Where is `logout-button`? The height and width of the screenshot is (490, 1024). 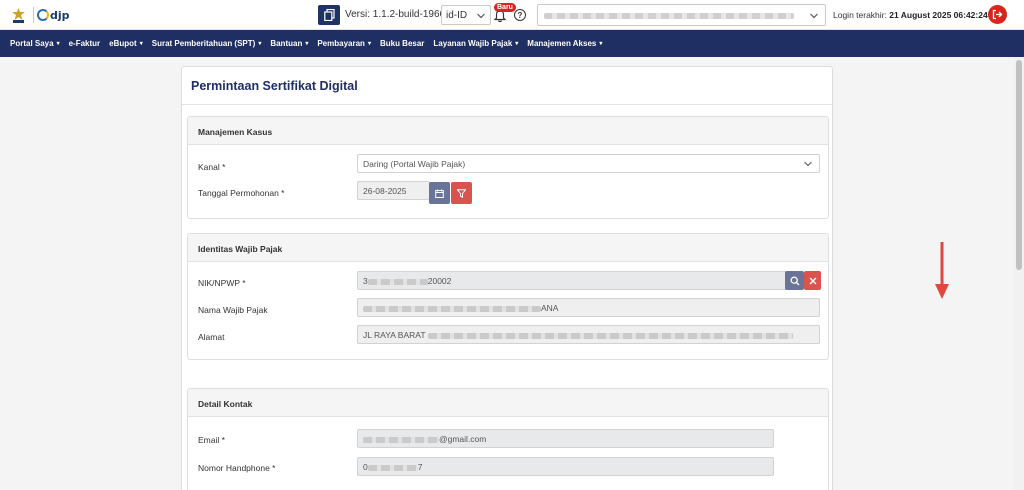
logout-button is located at coordinates (997, 14).